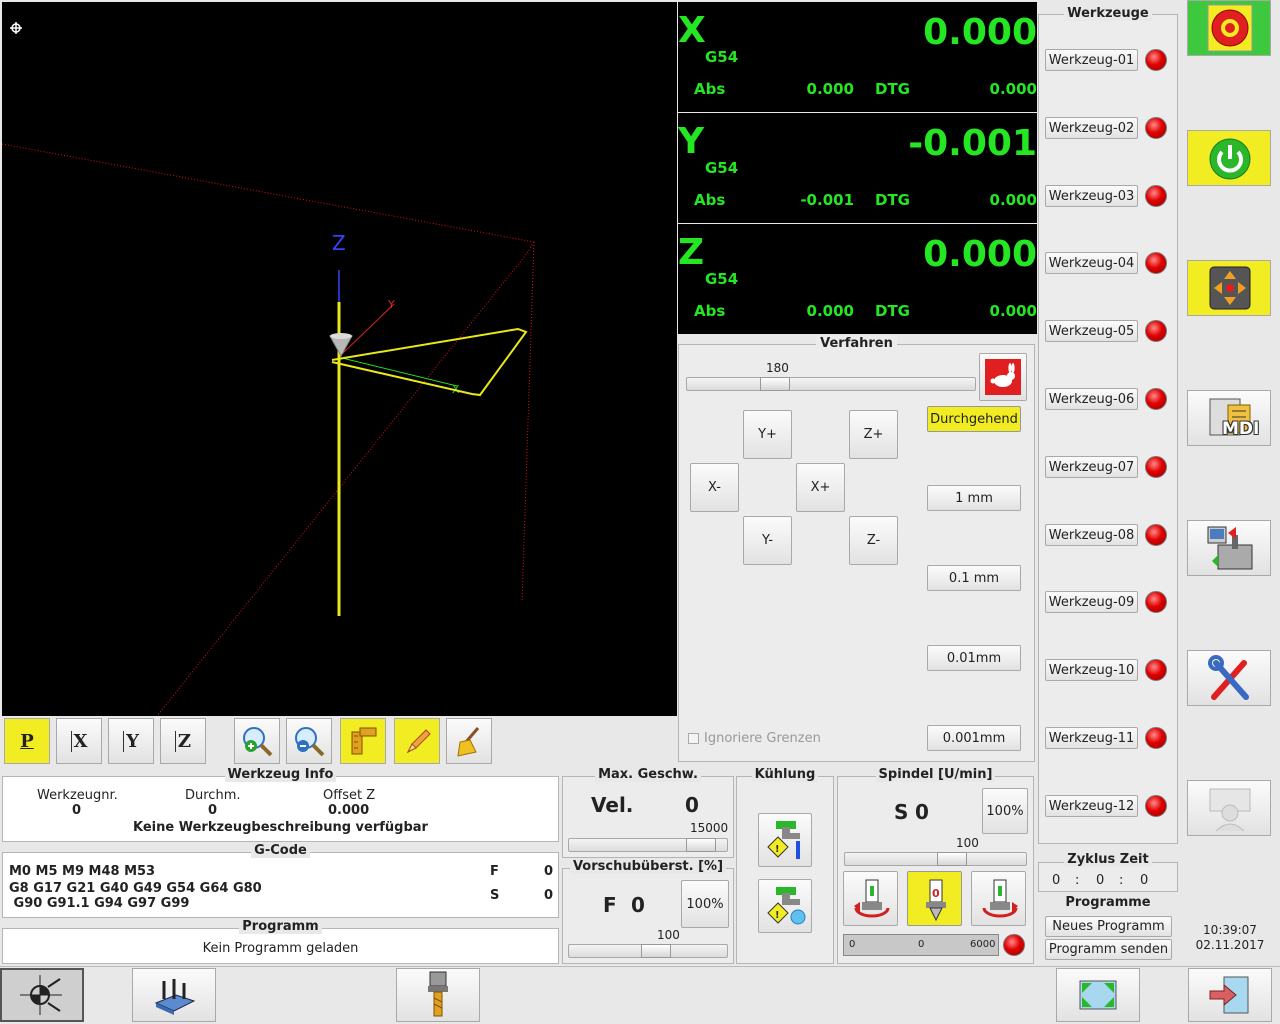 The width and height of the screenshot is (1280, 1024). What do you see at coordinates (1091, 535) in the screenshot?
I see `tool-button-8: Werkzeug-08` at bounding box center [1091, 535].